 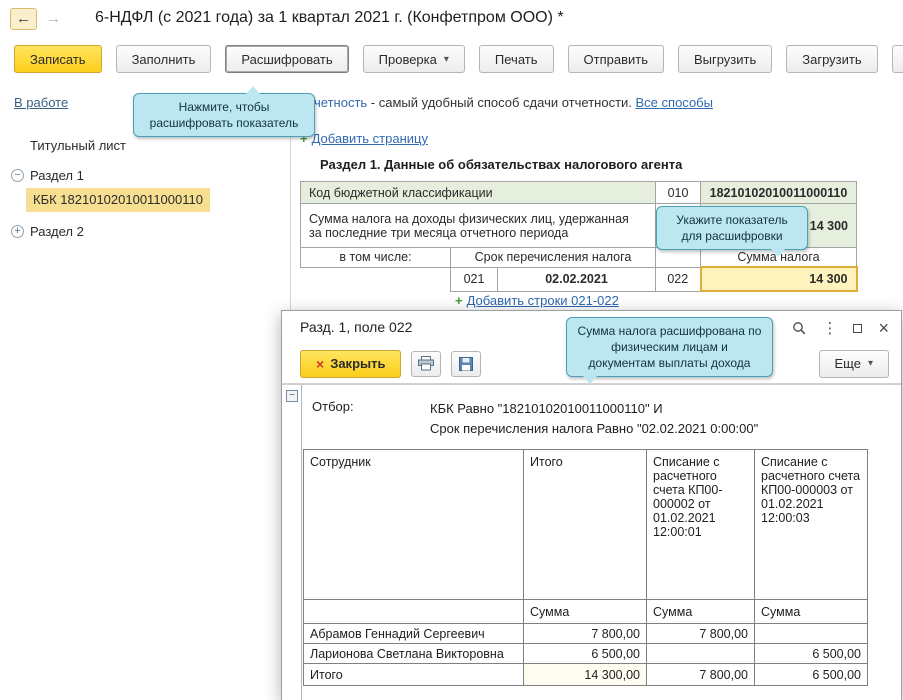 I want to click on empty-cell, so click(x=413, y=611).